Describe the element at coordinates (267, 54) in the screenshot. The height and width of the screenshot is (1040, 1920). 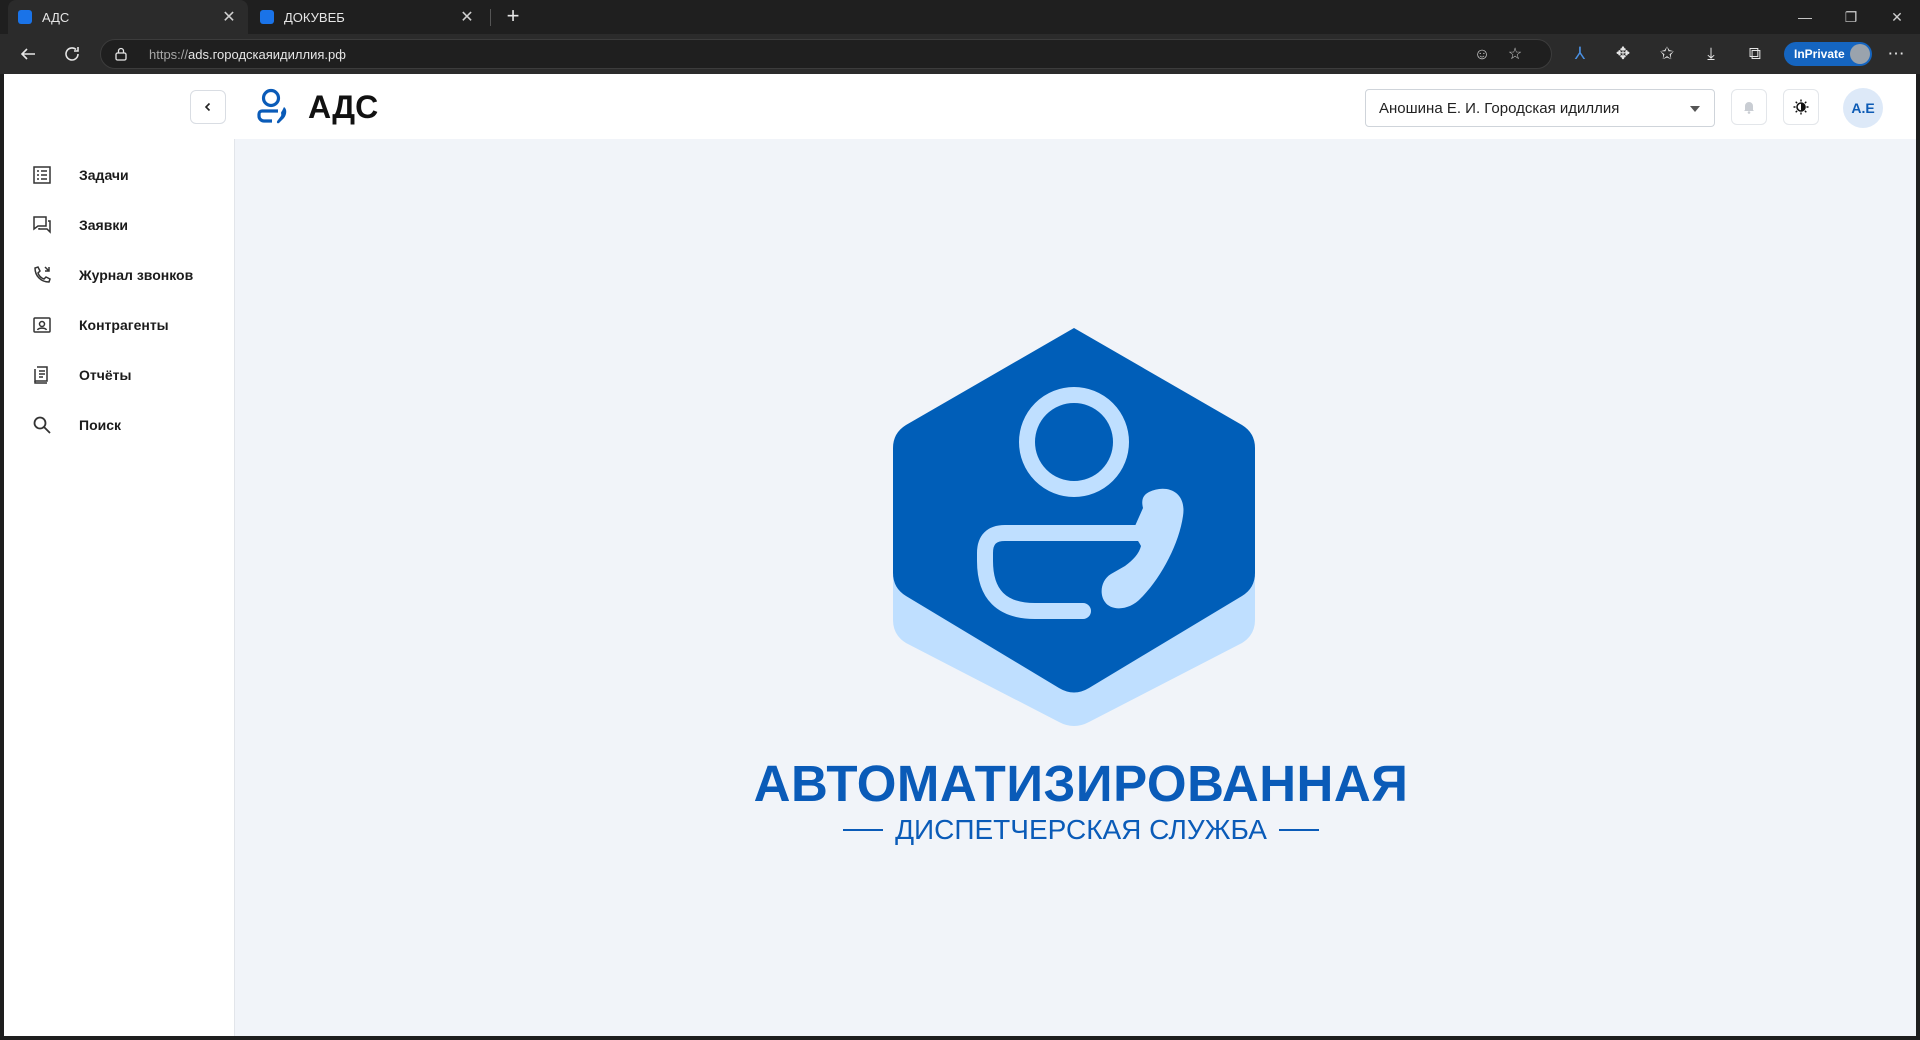
I see `url-host: ads.городскаяидиллия.рф` at that location.